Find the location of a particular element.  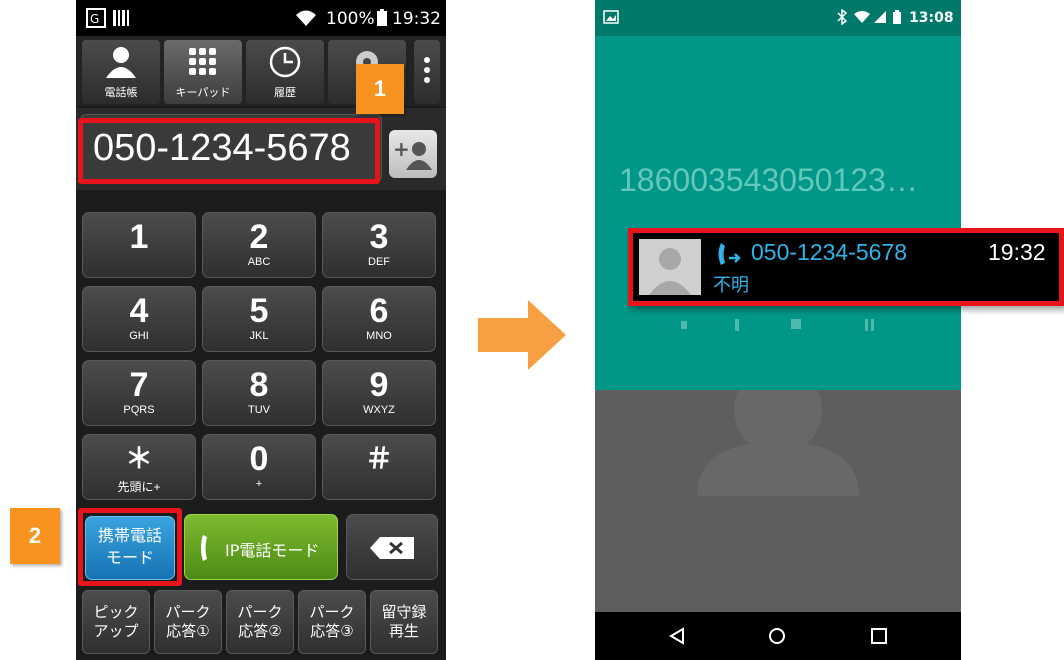

default-avatar-icon is located at coordinates (778, 431).